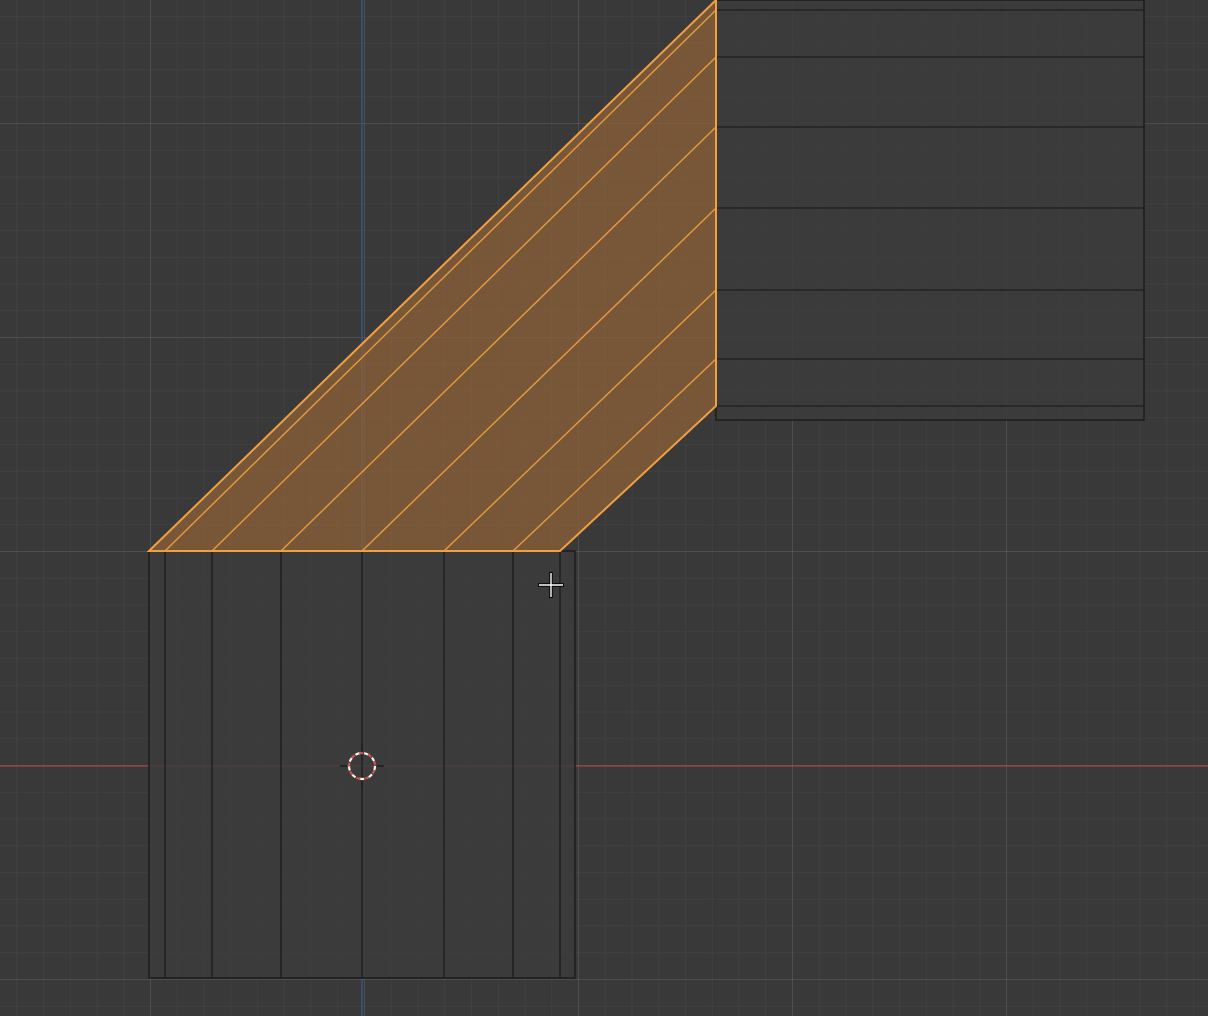 Image resolution: width=1208 pixels, height=1016 pixels. What do you see at coordinates (362, 764) in the screenshot?
I see `mesh-bottom-block` at bounding box center [362, 764].